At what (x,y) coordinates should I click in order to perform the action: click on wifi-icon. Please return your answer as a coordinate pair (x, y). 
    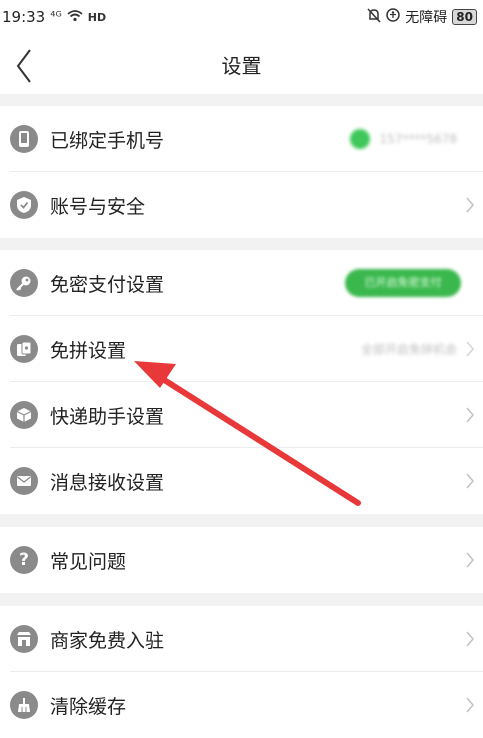
    Looking at the image, I should click on (75, 17).